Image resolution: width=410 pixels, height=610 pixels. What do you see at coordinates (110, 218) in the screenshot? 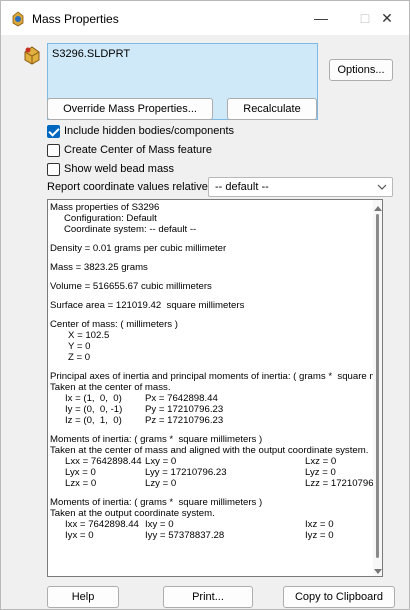
I see `configuration-line: Configuration: Default` at bounding box center [110, 218].